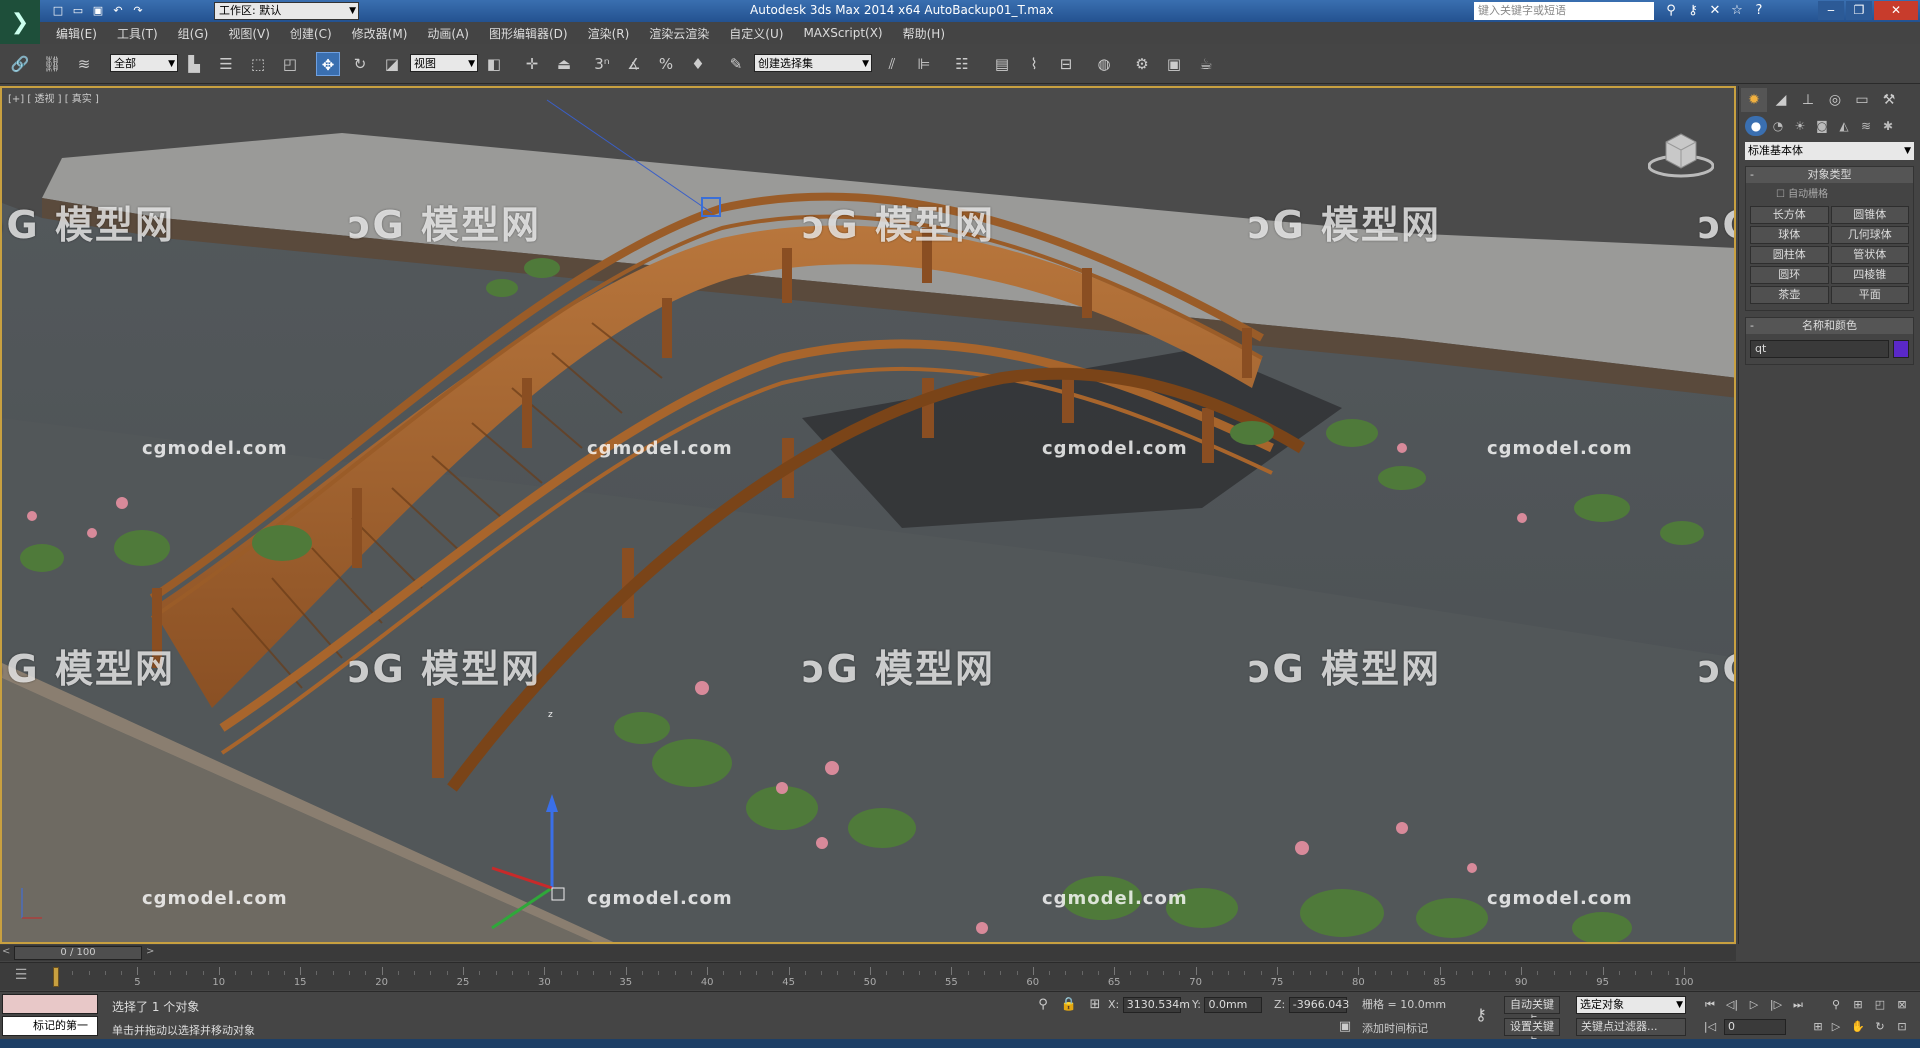 The image size is (1920, 1048). I want to click on star-icon: ☆, so click(1737, 11).